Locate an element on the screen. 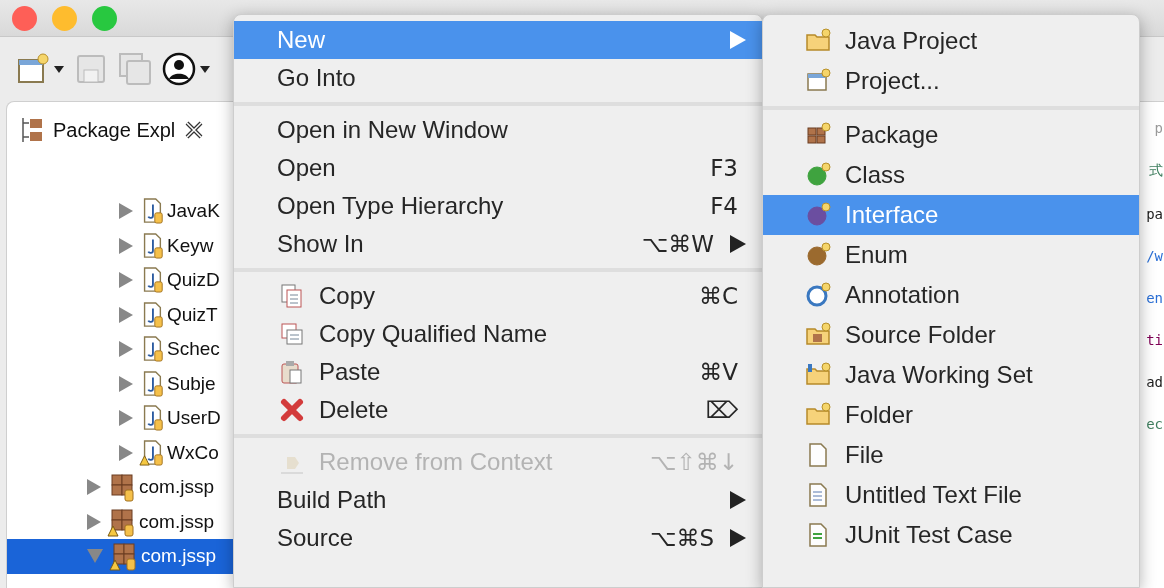  window-icon is located at coordinates (818, 81).